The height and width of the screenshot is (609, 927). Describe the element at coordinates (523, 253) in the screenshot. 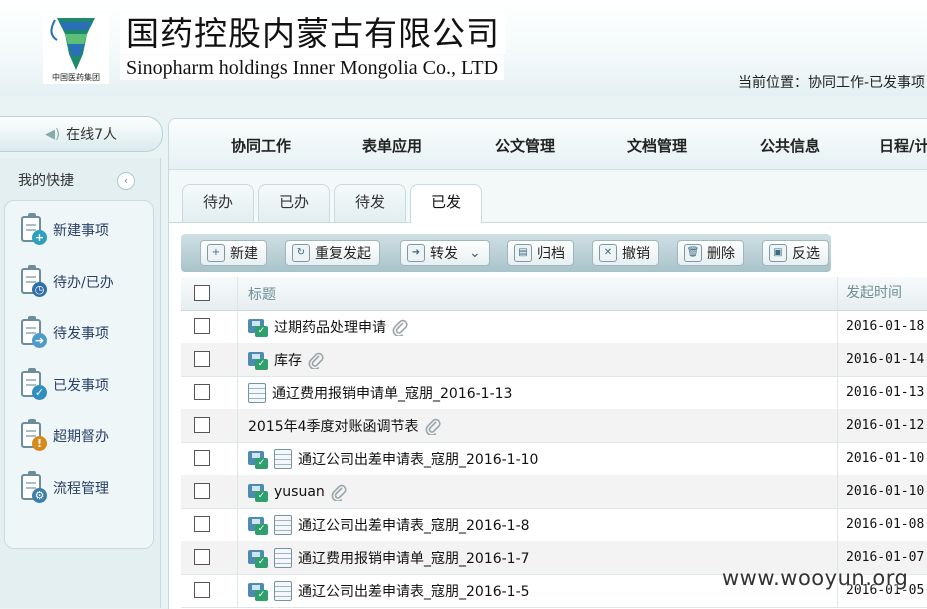

I see `archive-icon: ▤` at that location.